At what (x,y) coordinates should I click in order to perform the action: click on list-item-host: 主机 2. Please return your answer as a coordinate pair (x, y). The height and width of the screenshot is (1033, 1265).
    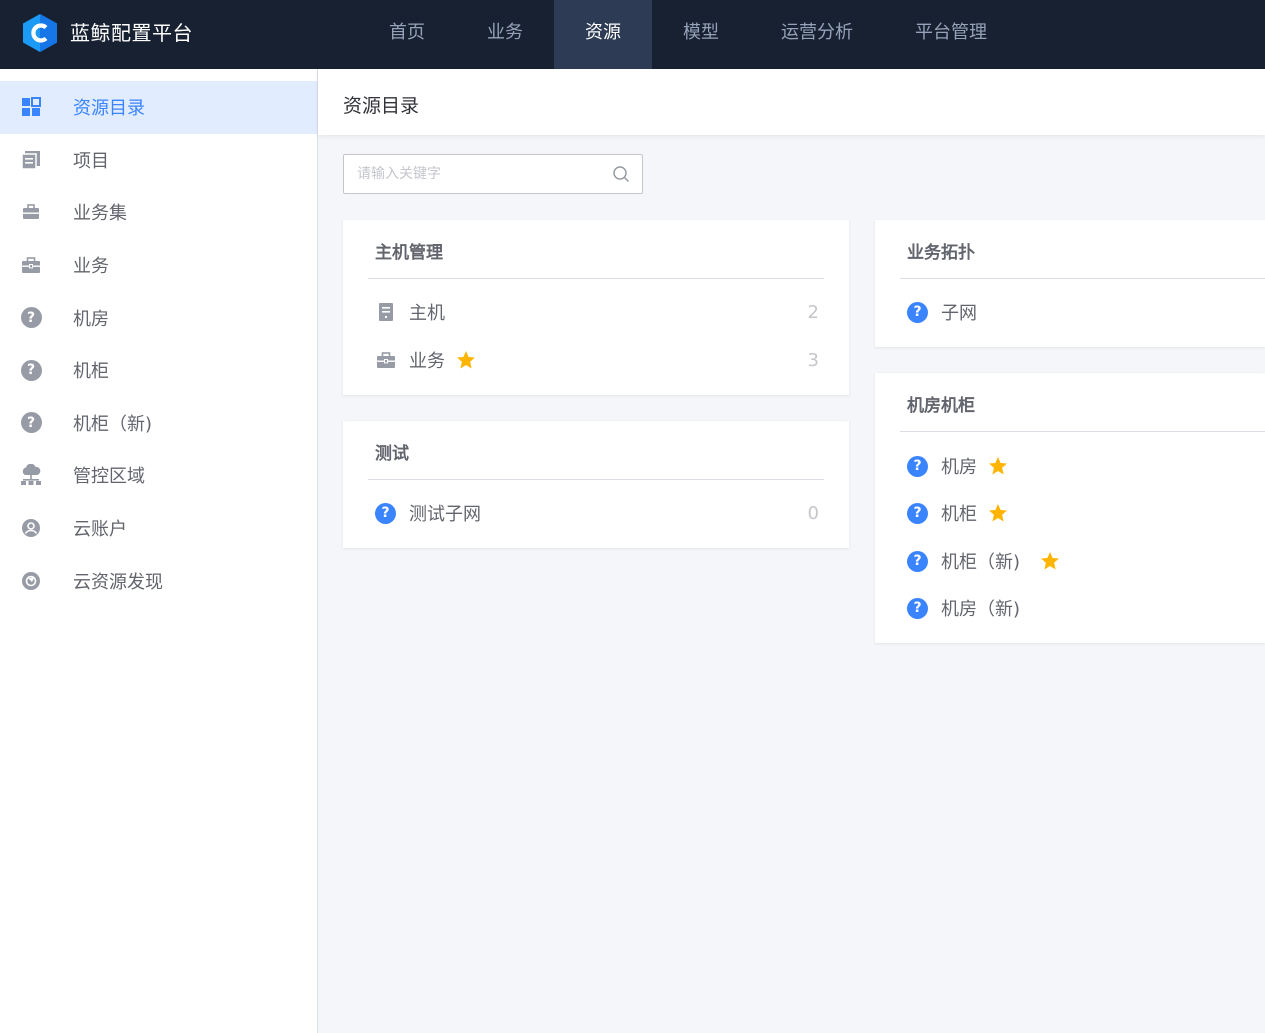
    Looking at the image, I should click on (597, 312).